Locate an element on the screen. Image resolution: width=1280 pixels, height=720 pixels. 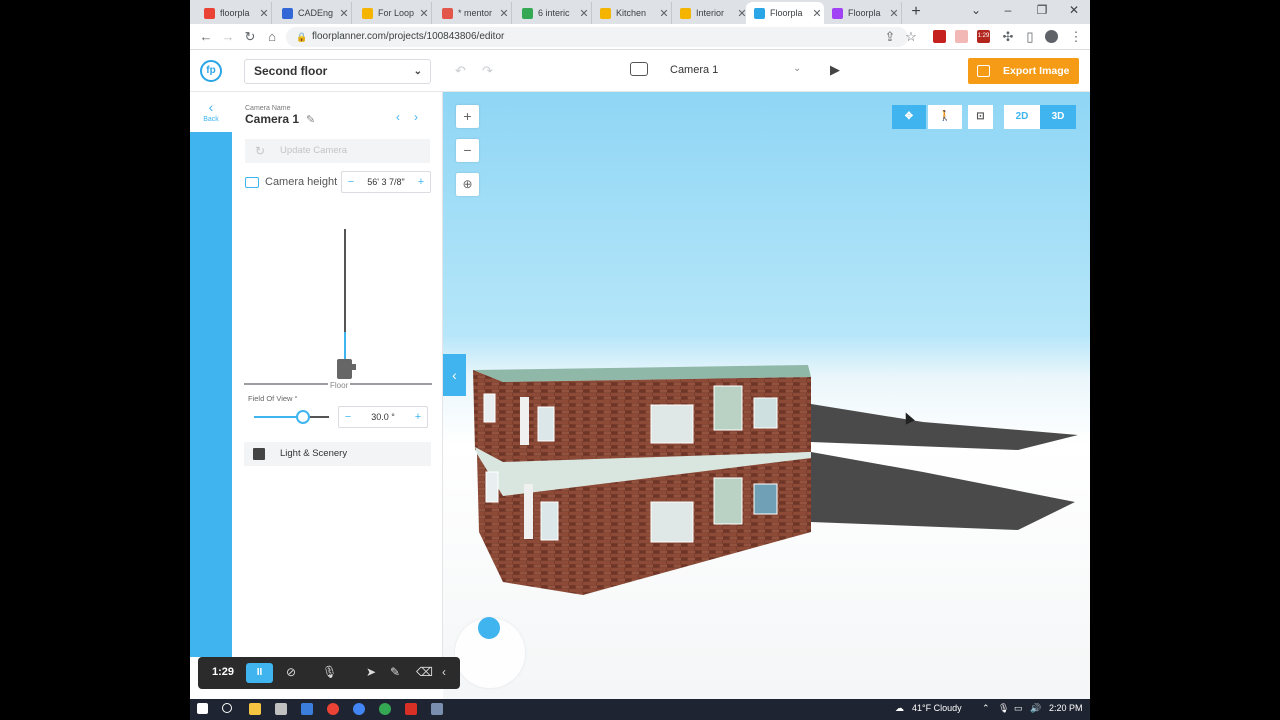
export-image-button: Export Image is located at coordinates (1023, 71).